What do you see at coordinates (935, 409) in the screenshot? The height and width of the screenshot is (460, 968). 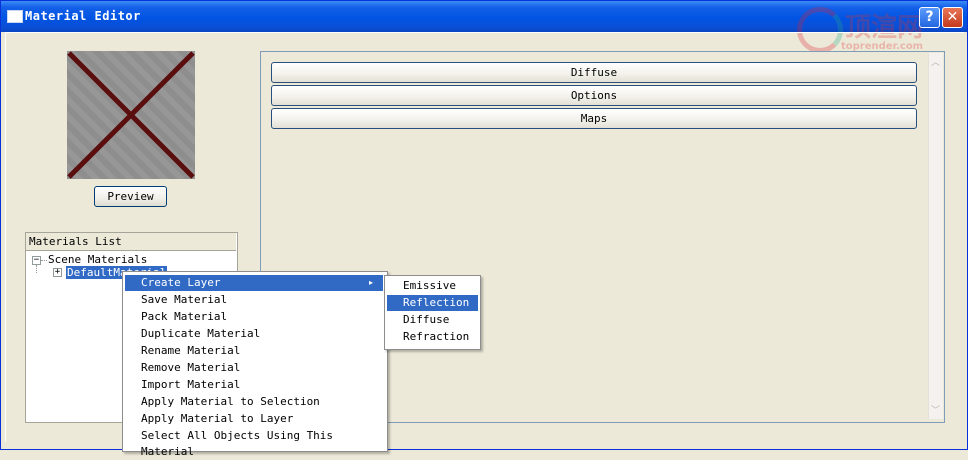 I see `scroll-down-arrow-icon: ﹀` at bounding box center [935, 409].